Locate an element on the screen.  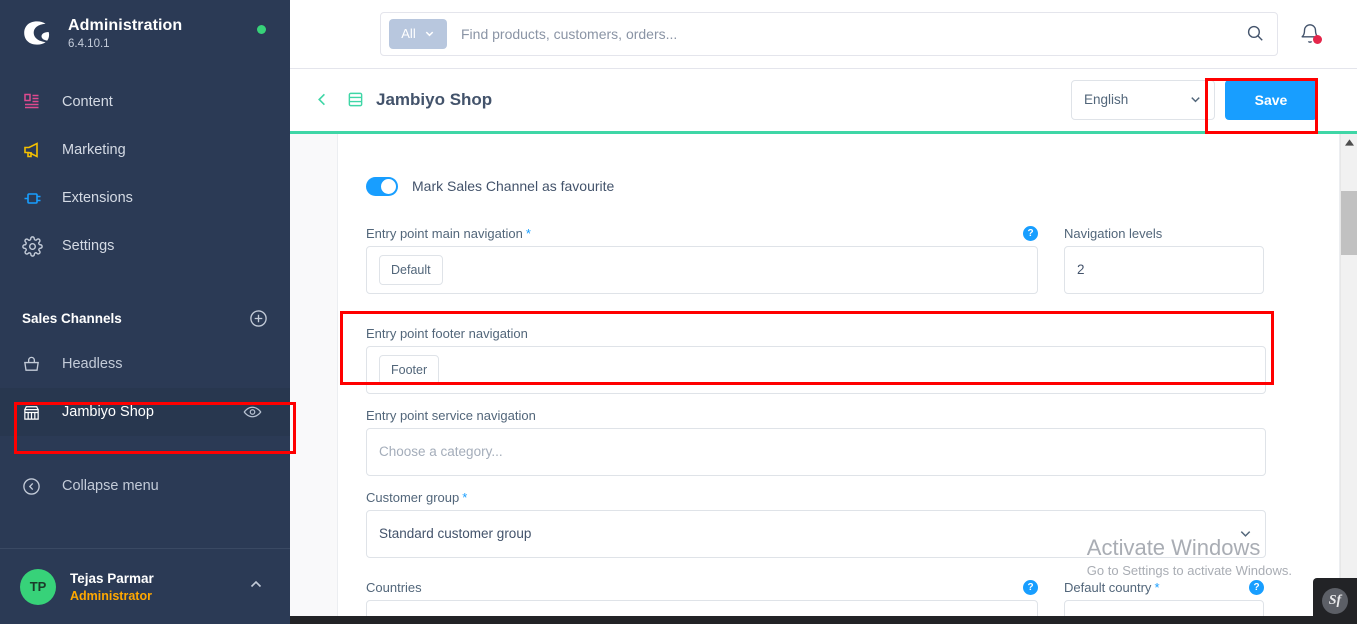
field-label: Countries ? is located at coordinates (702, 587).